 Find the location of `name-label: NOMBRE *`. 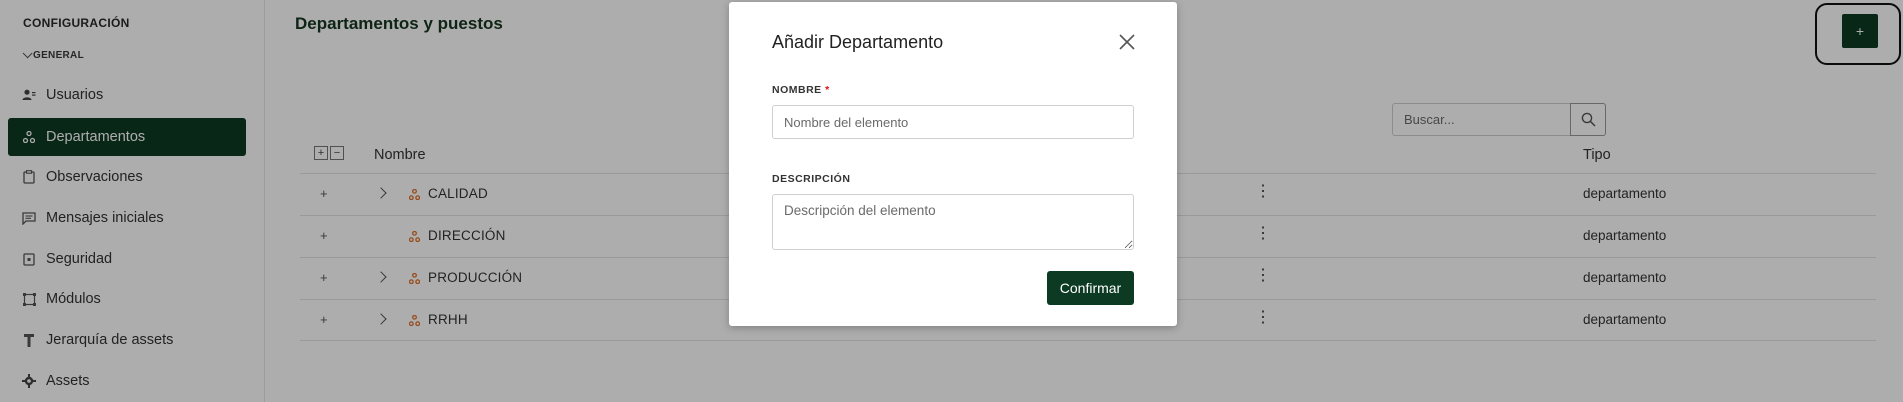

name-label: NOMBRE * is located at coordinates (801, 90).